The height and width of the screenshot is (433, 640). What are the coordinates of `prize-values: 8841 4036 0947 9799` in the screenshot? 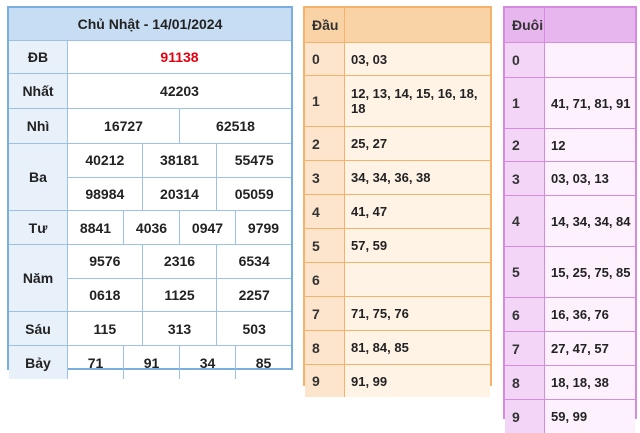 It's located at (179, 227).